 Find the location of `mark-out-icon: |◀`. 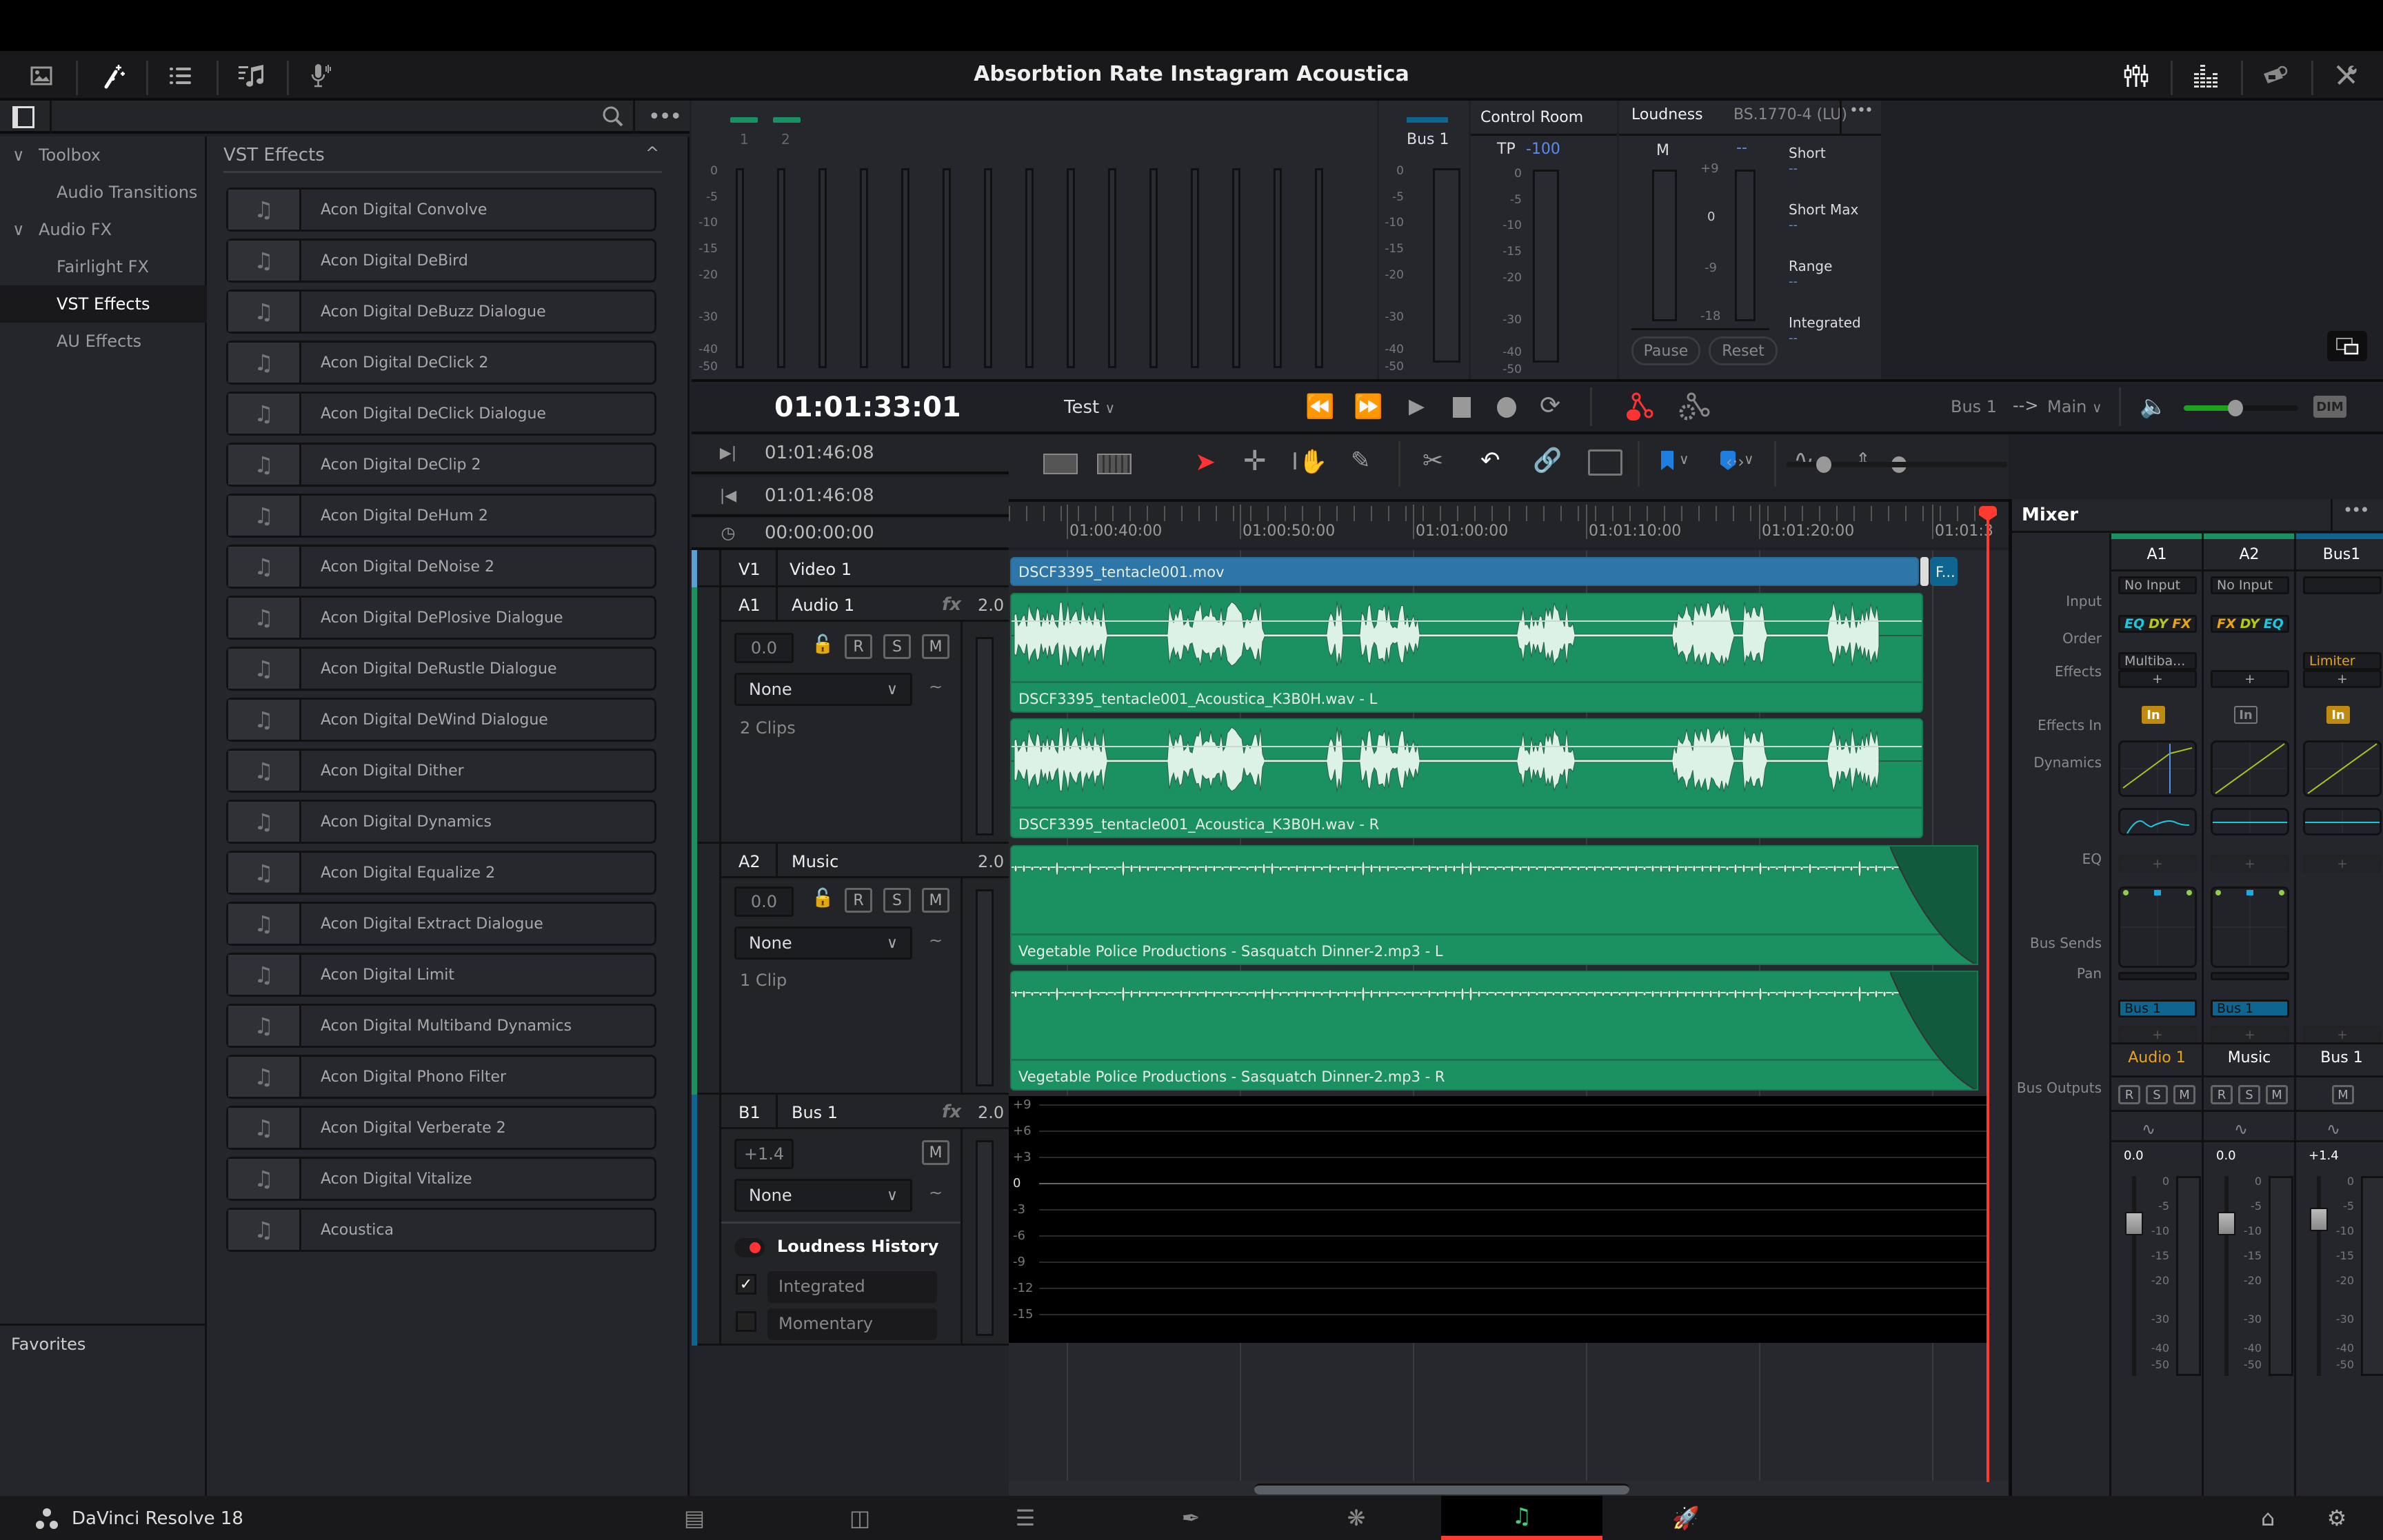

mark-out-icon: |◀ is located at coordinates (728, 496).